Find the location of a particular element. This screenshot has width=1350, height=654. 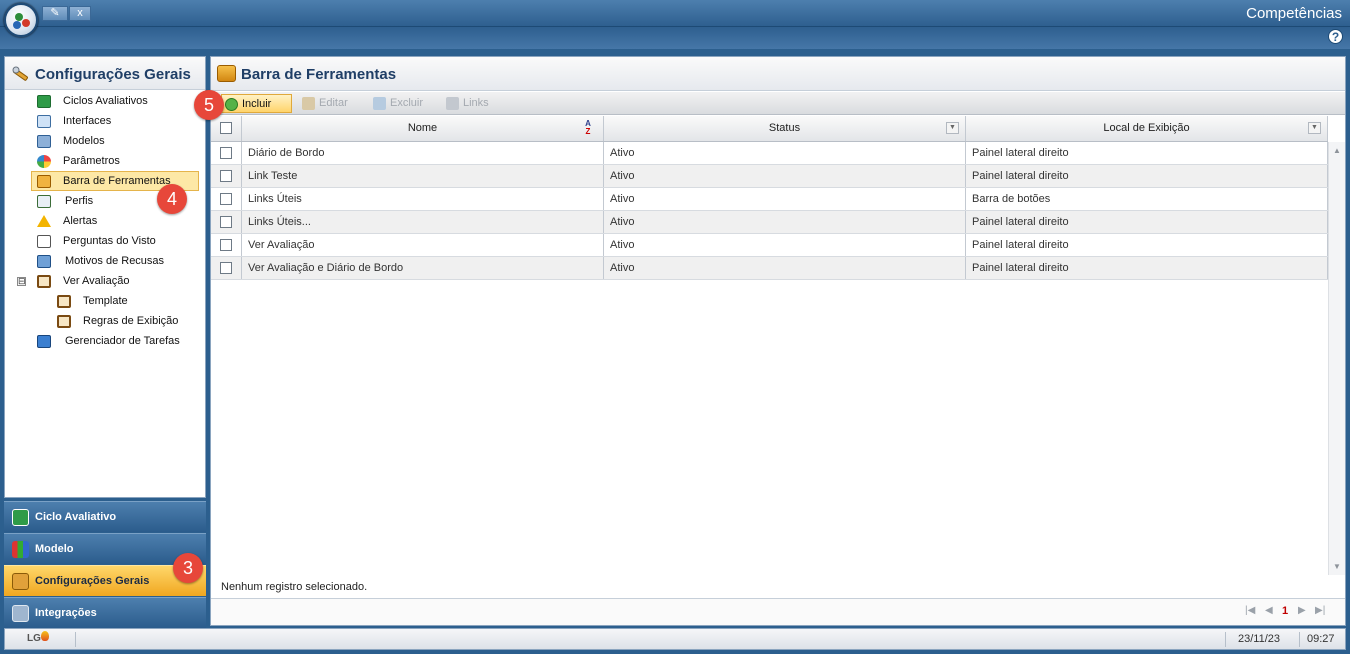

cell-nome: Links Úteis is located at coordinates (423, 199).